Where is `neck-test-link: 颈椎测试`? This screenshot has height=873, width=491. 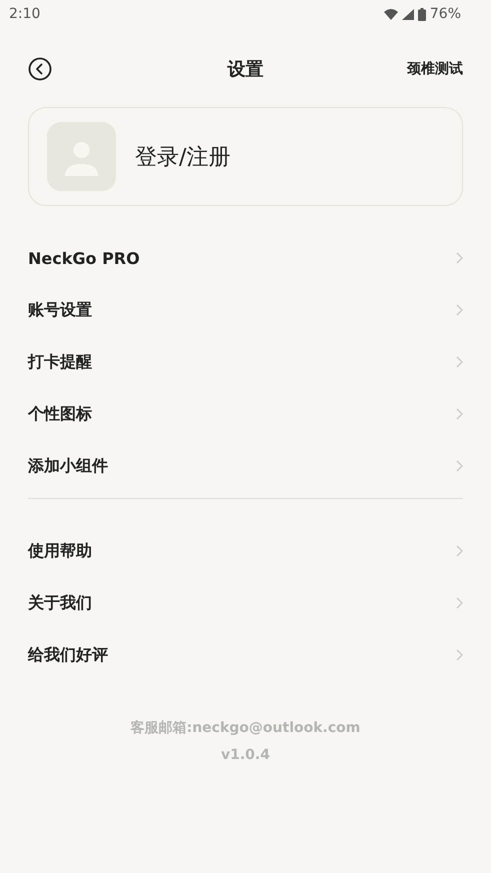 neck-test-link: 颈椎测试 is located at coordinates (435, 69).